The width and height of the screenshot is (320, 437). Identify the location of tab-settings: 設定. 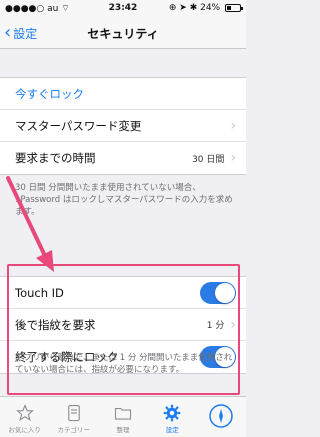
(172, 417).